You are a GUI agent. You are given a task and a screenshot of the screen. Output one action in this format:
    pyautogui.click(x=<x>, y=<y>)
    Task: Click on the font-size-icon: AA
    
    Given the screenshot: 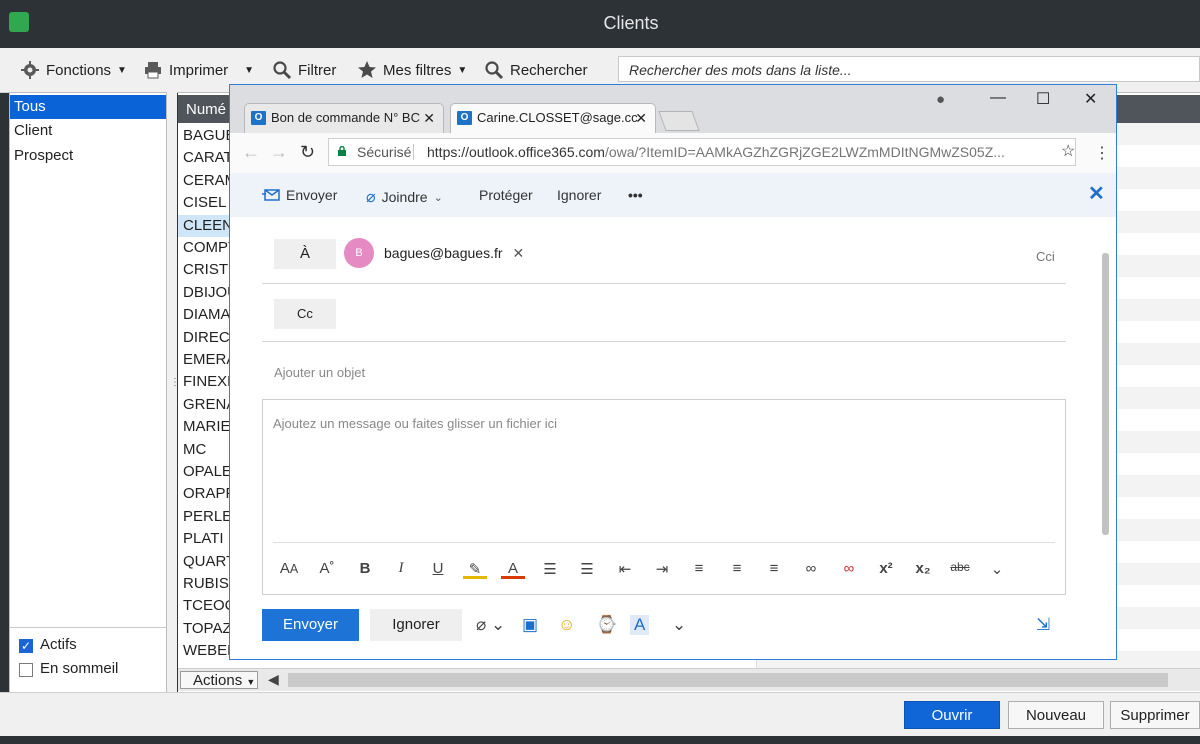 What is the action you would take?
    pyautogui.click(x=289, y=568)
    